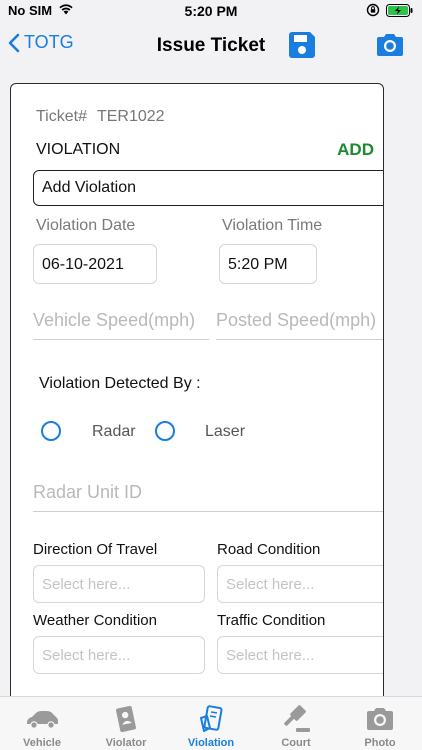  What do you see at coordinates (51, 431) in the screenshot?
I see `radar-radio` at bounding box center [51, 431].